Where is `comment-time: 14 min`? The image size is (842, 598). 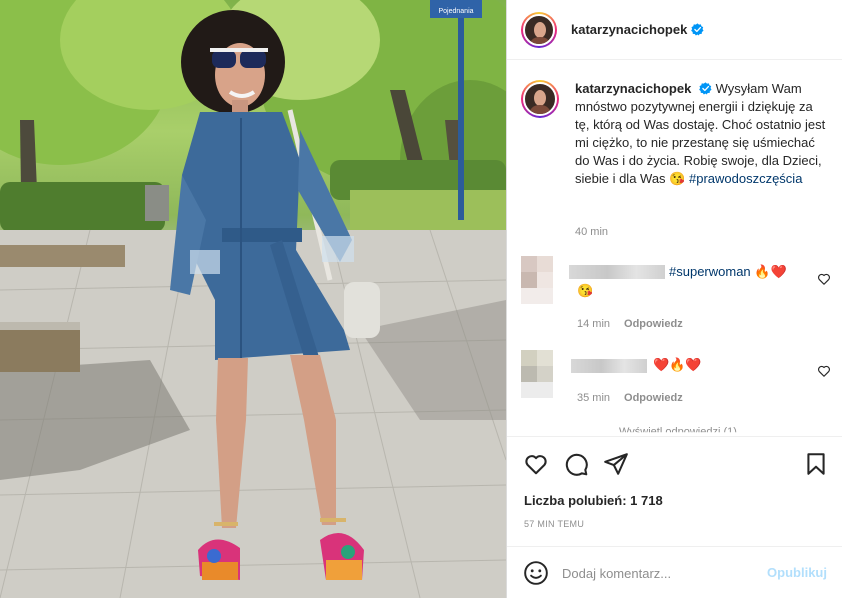 comment-time: 14 min is located at coordinates (594, 324).